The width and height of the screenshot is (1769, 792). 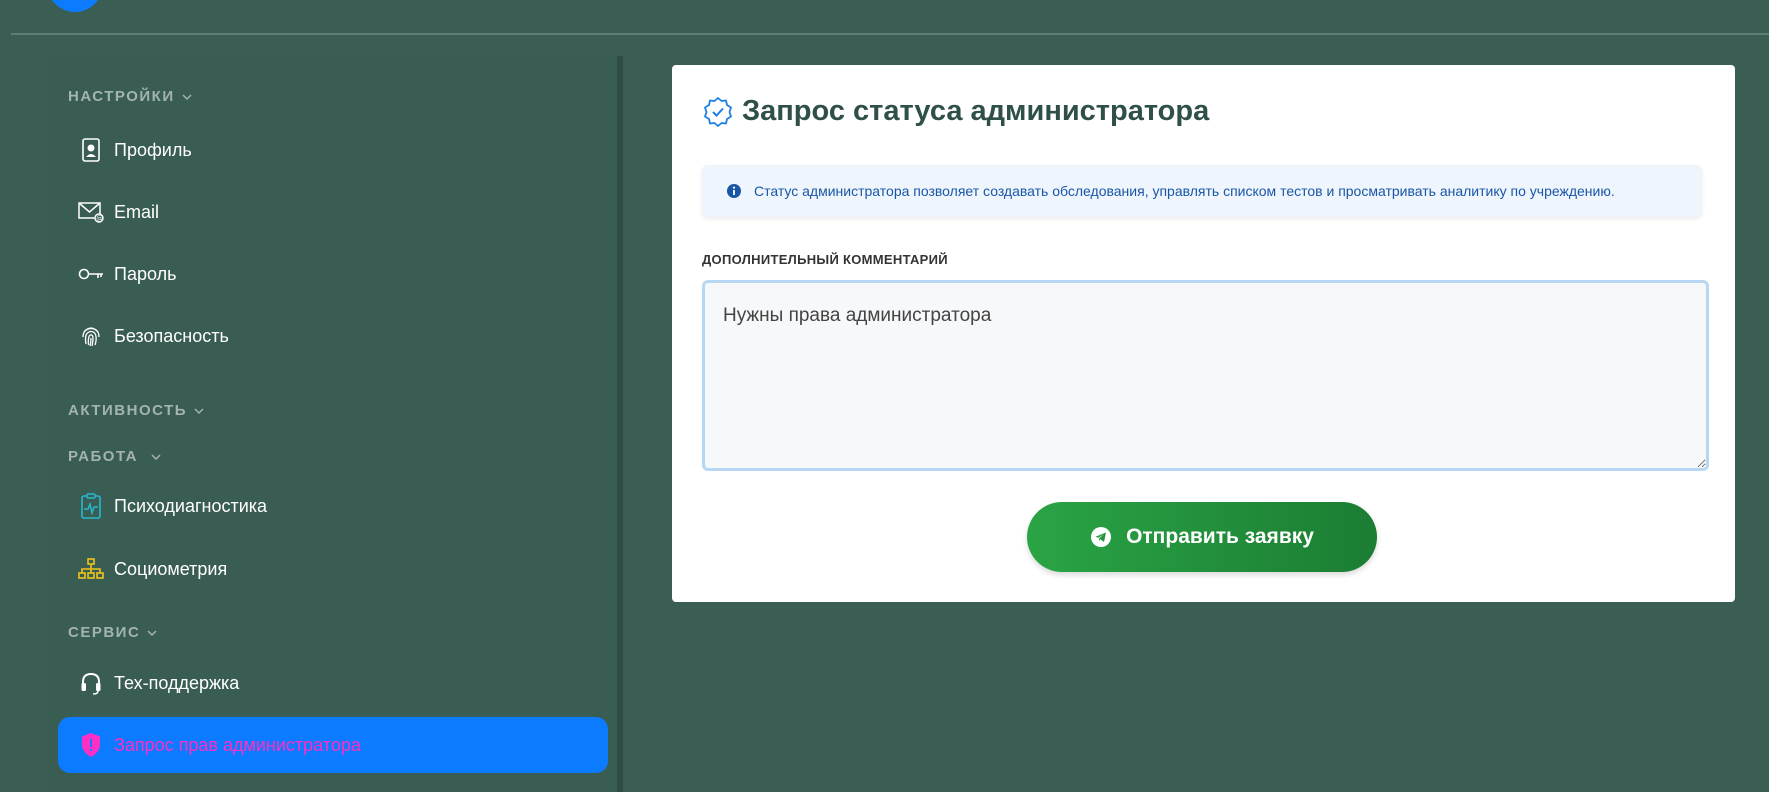 What do you see at coordinates (890, 34) in the screenshot?
I see `header-divider` at bounding box center [890, 34].